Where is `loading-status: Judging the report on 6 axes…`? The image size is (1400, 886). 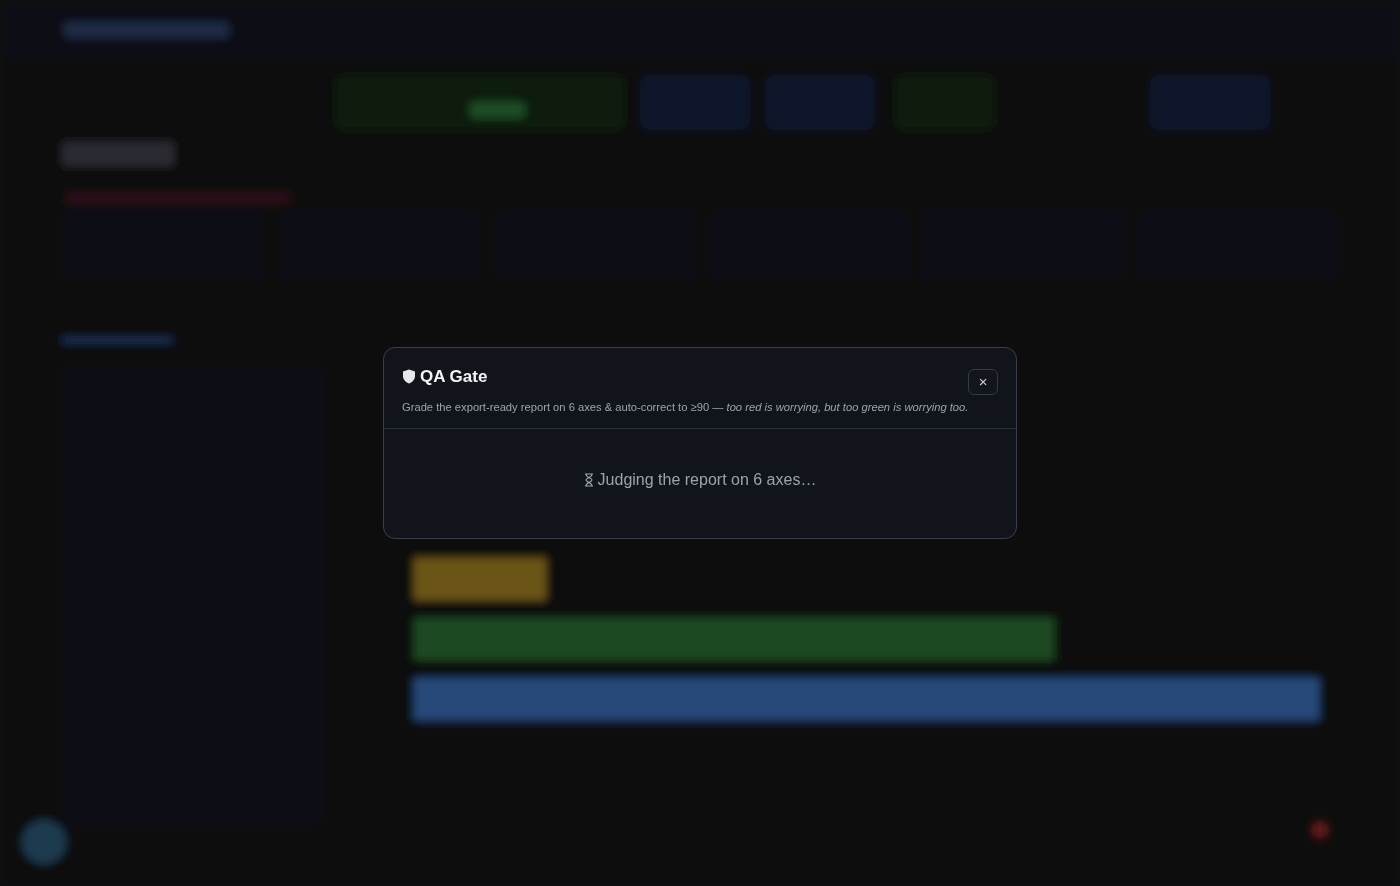
loading-status: Judging the report on 6 axes… is located at coordinates (707, 479).